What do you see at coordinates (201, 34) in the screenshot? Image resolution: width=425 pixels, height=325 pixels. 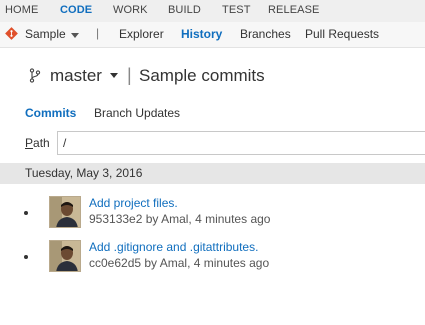 I see `nav-item-history: History` at bounding box center [201, 34].